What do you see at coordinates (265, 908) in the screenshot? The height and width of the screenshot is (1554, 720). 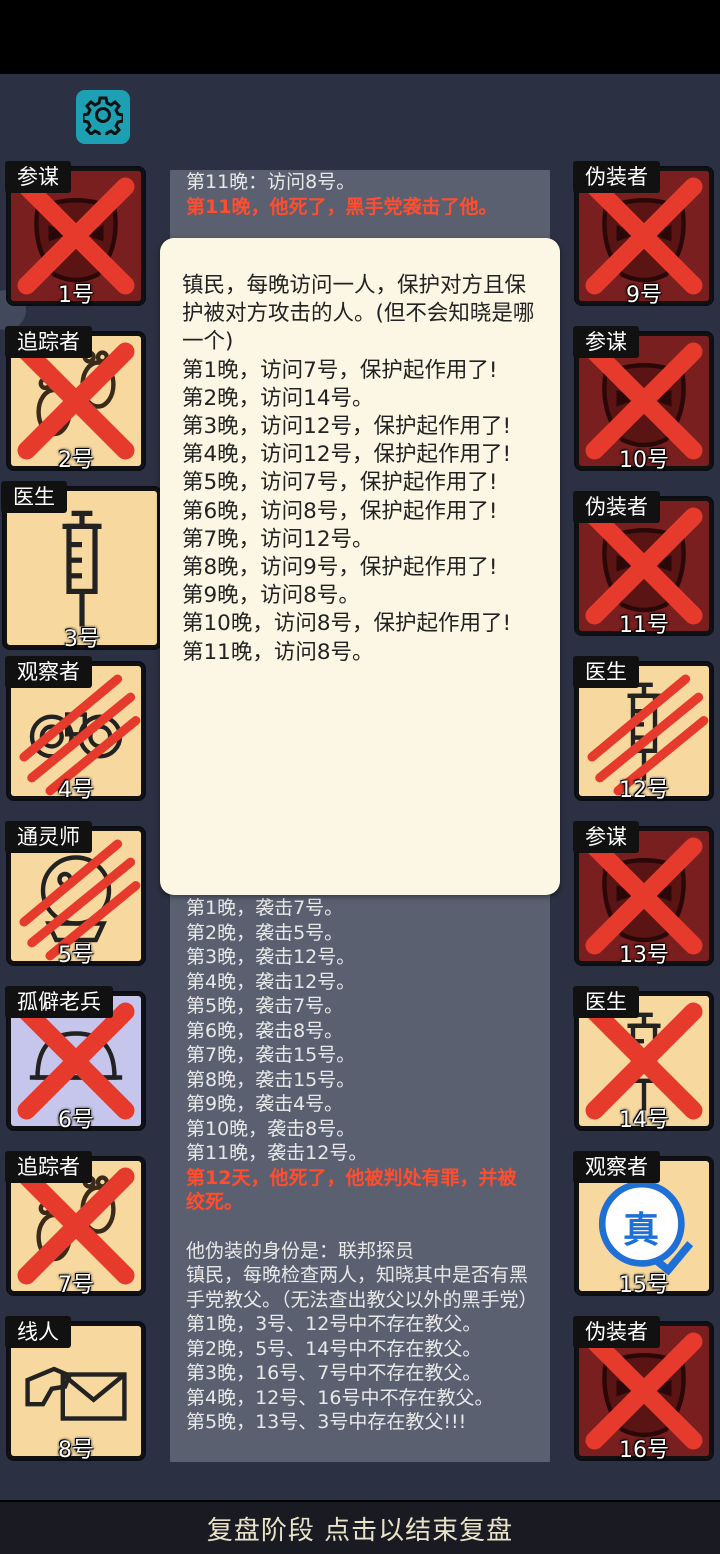 I see `log-line: 第1晚，袭击7号。` at bounding box center [265, 908].